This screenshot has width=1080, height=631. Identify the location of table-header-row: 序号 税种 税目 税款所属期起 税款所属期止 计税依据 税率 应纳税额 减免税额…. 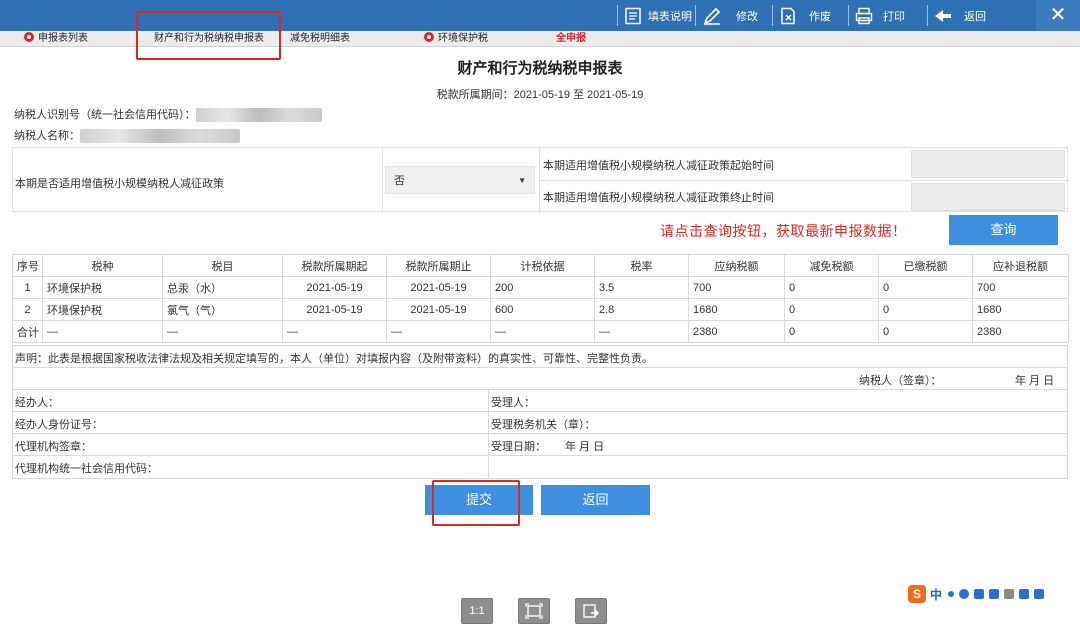
(540, 265).